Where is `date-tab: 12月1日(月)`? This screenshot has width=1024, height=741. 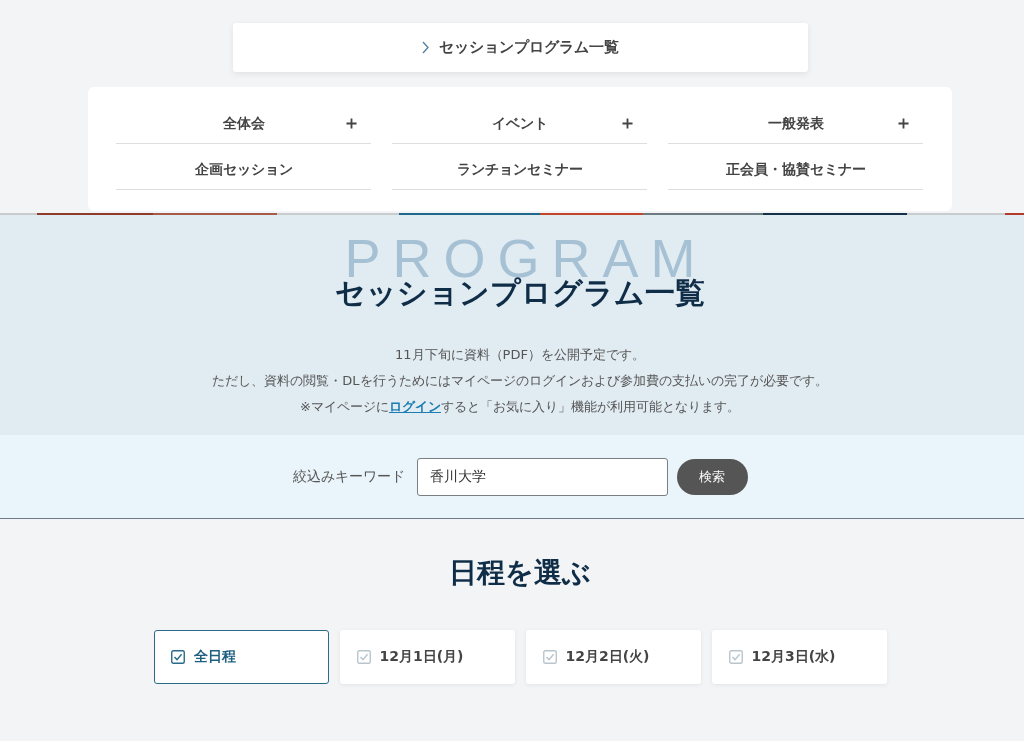
date-tab: 12月1日(月) is located at coordinates (427, 657).